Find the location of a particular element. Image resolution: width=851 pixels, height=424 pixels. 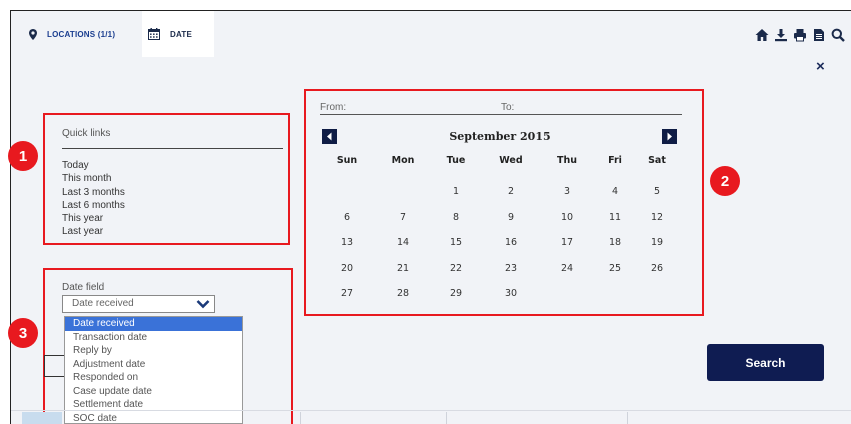

results-header-cell is located at coordinates (42, 418).